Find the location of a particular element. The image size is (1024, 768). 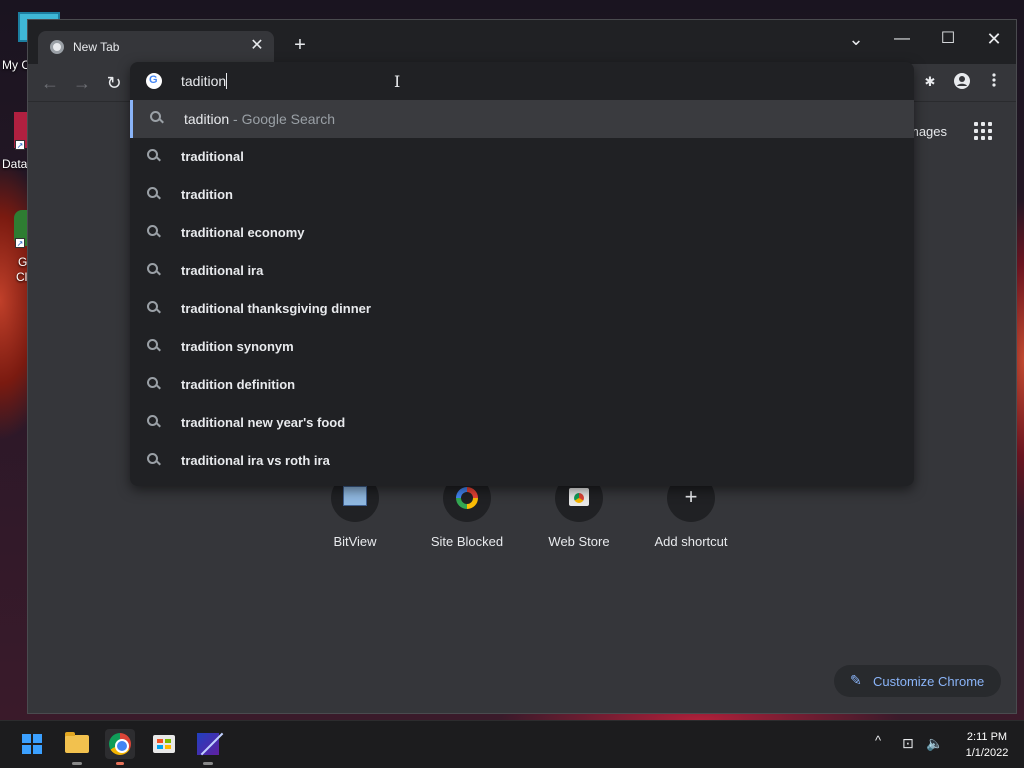

extensions-icon: ✱ is located at coordinates (930, 82).